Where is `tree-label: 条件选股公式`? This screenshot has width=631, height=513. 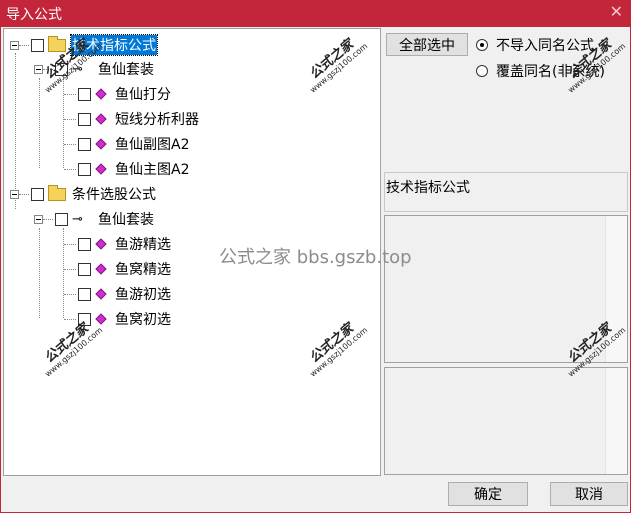 tree-label: 条件选股公式 is located at coordinates (114, 194).